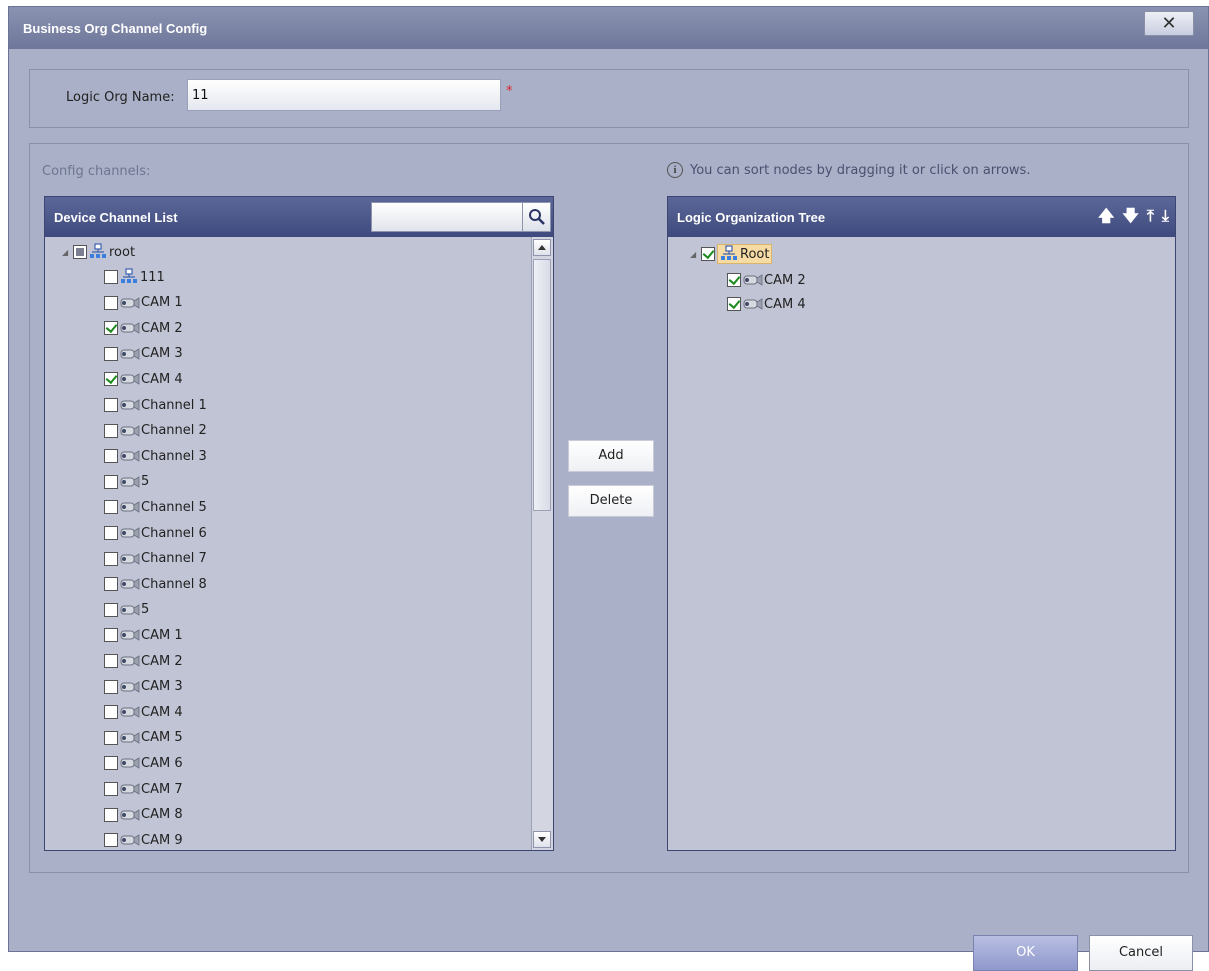 Image resolution: width=1209 pixels, height=971 pixels. I want to click on tree-node-item: Channel 2, so click(155, 431).